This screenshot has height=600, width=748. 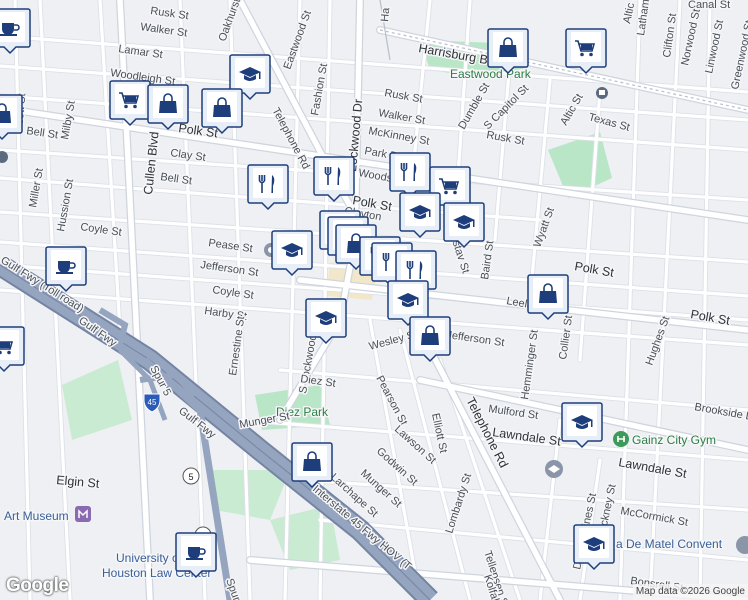 What do you see at coordinates (83, 514) in the screenshot?
I see `poi-art-museum` at bounding box center [83, 514].